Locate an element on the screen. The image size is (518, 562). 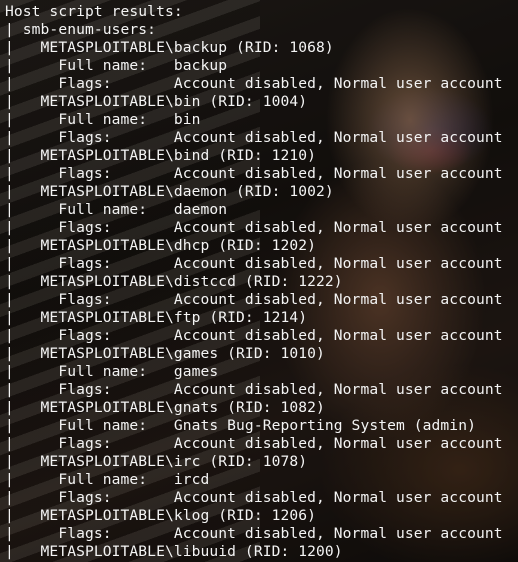
output-line: | METASPLOITABLE\ftp (RID: 1214) is located at coordinates (156, 317).